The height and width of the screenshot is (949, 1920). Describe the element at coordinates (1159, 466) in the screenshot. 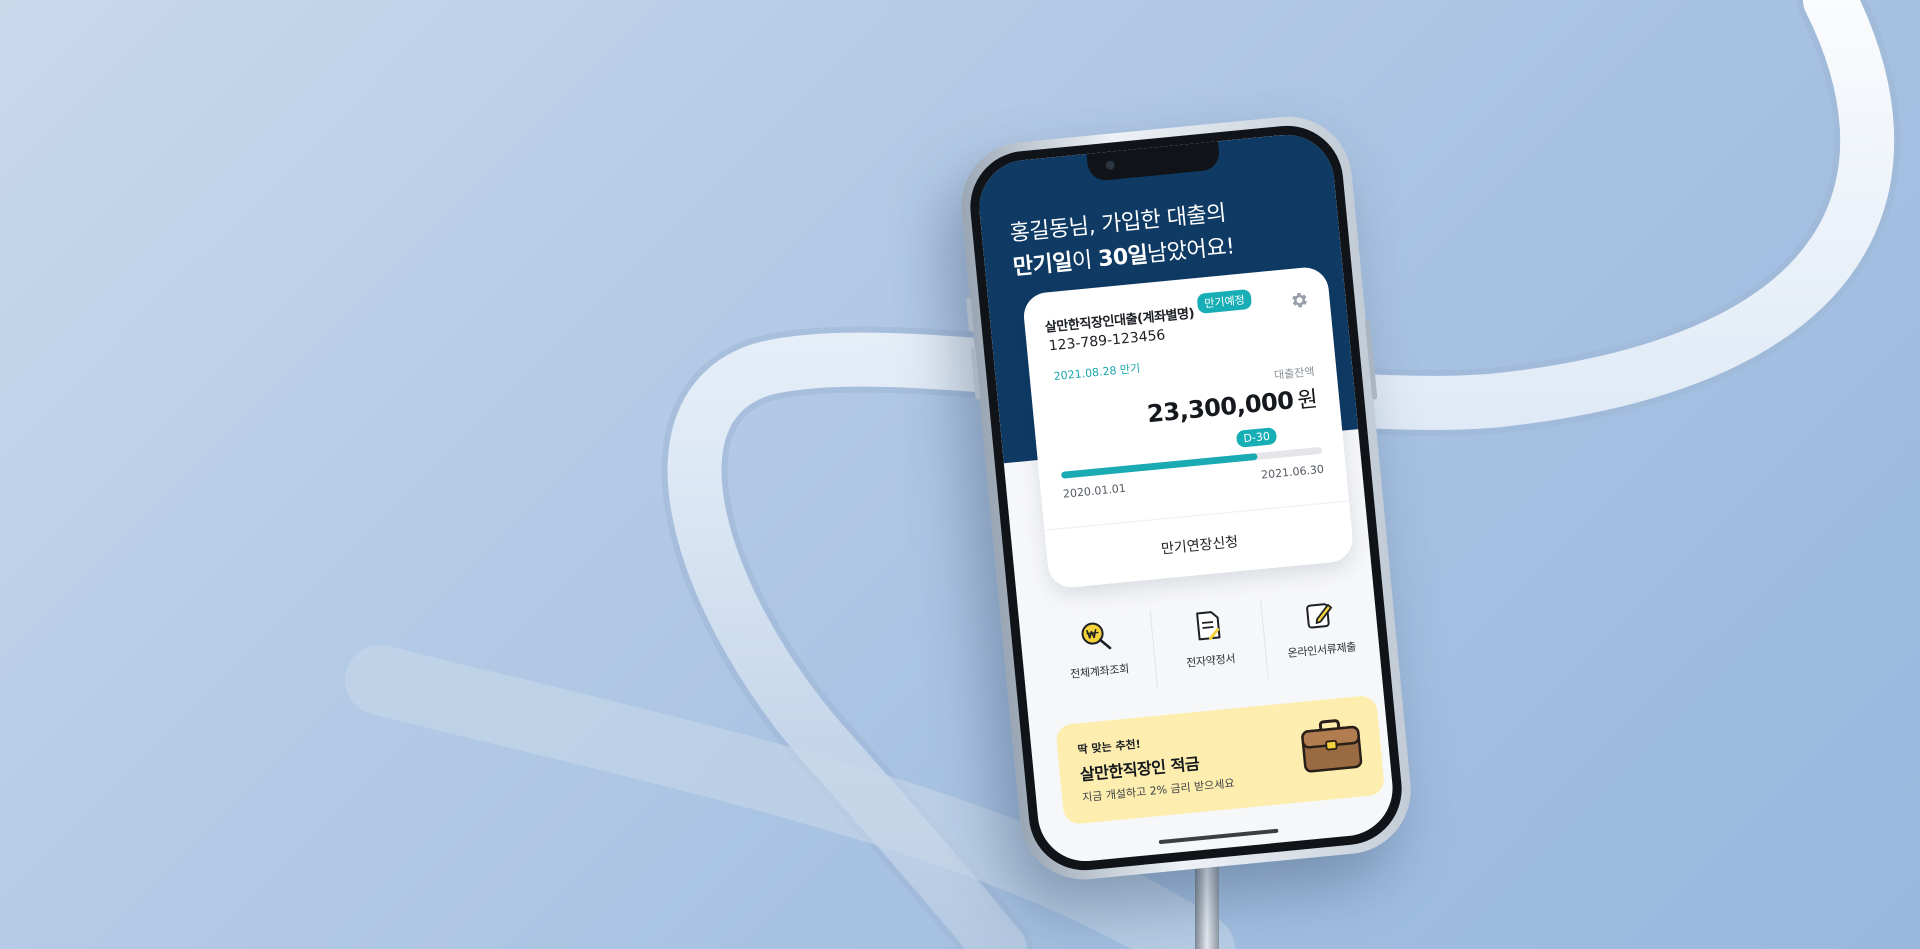

I see `loan-progress-fill` at that location.